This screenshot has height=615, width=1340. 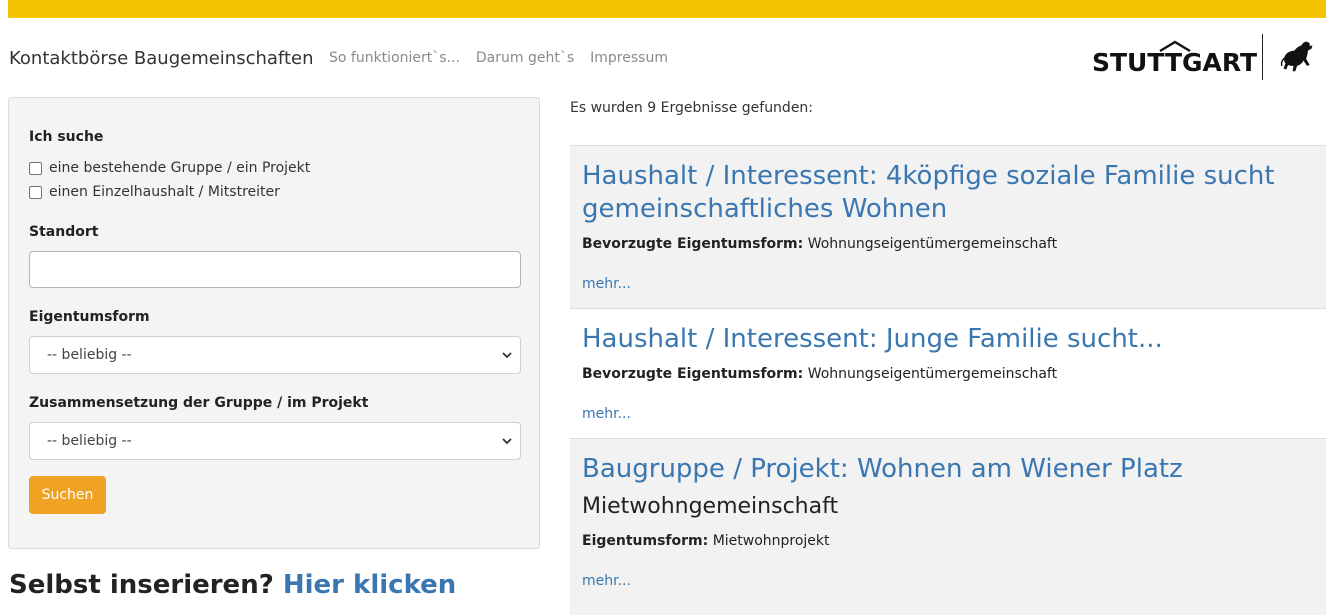 I want to click on standort-input, so click(x=275, y=269).